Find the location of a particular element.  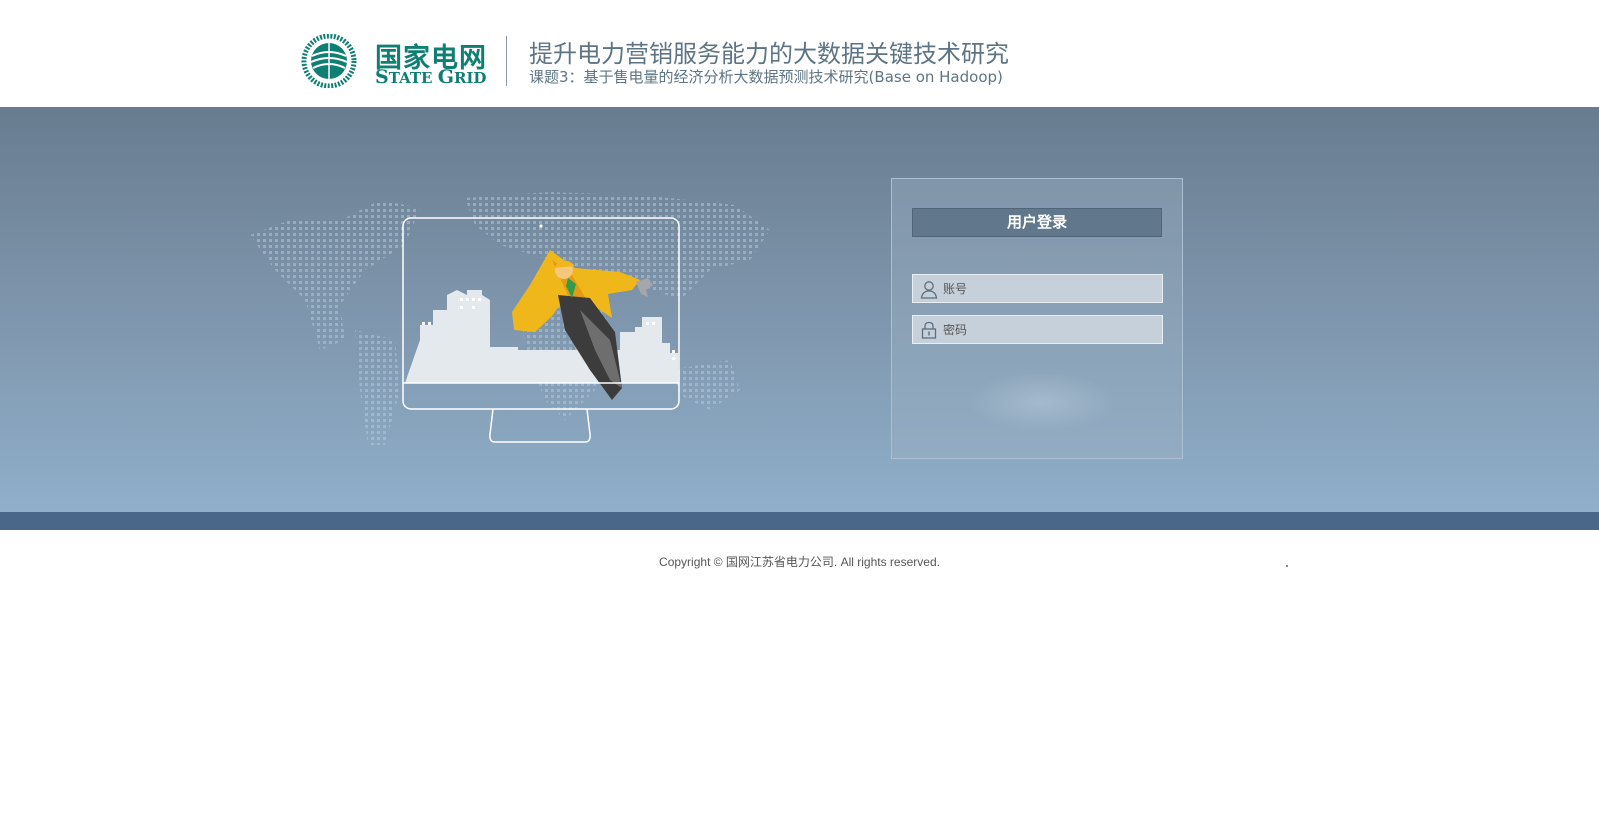

password-field is located at coordinates (1037, 329).